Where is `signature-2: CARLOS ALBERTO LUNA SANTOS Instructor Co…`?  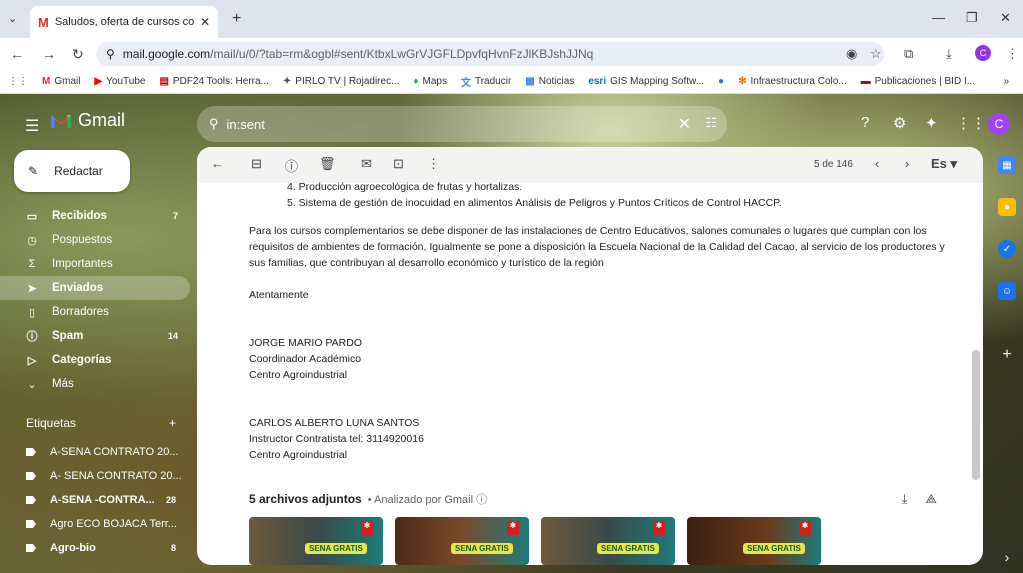 signature-2: CARLOS ALBERTO LUNA SANTOS Instructor Co… is located at coordinates (336, 439).